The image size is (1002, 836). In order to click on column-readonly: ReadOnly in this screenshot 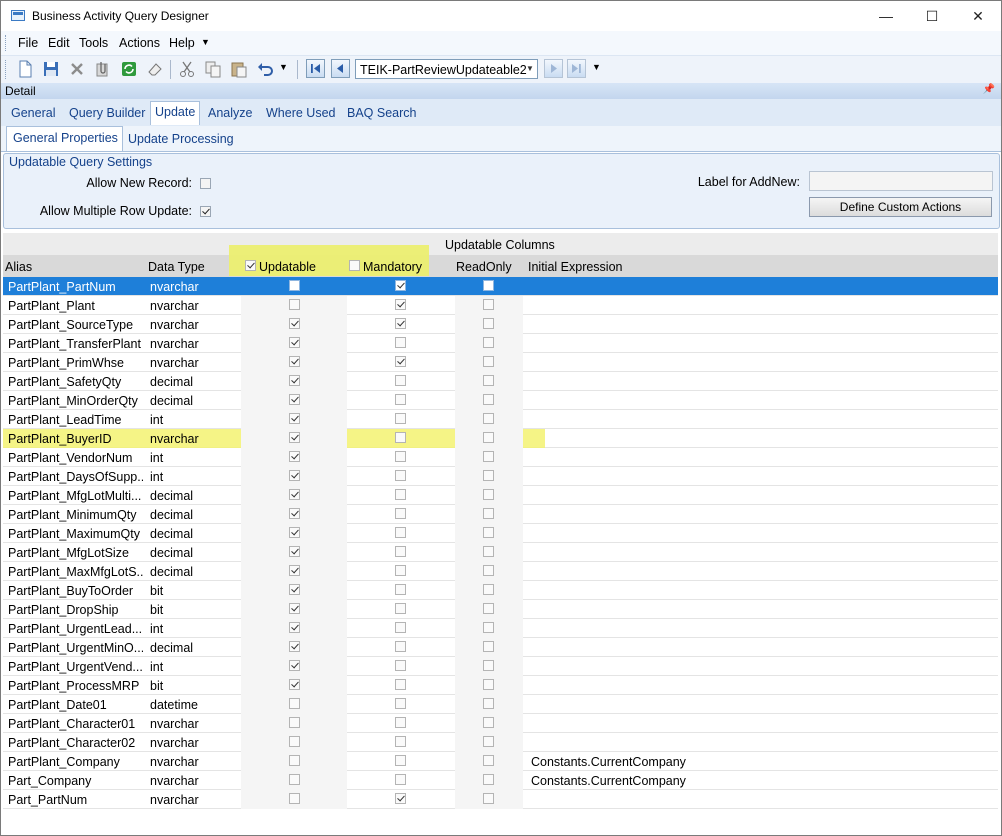, I will do `click(484, 267)`.